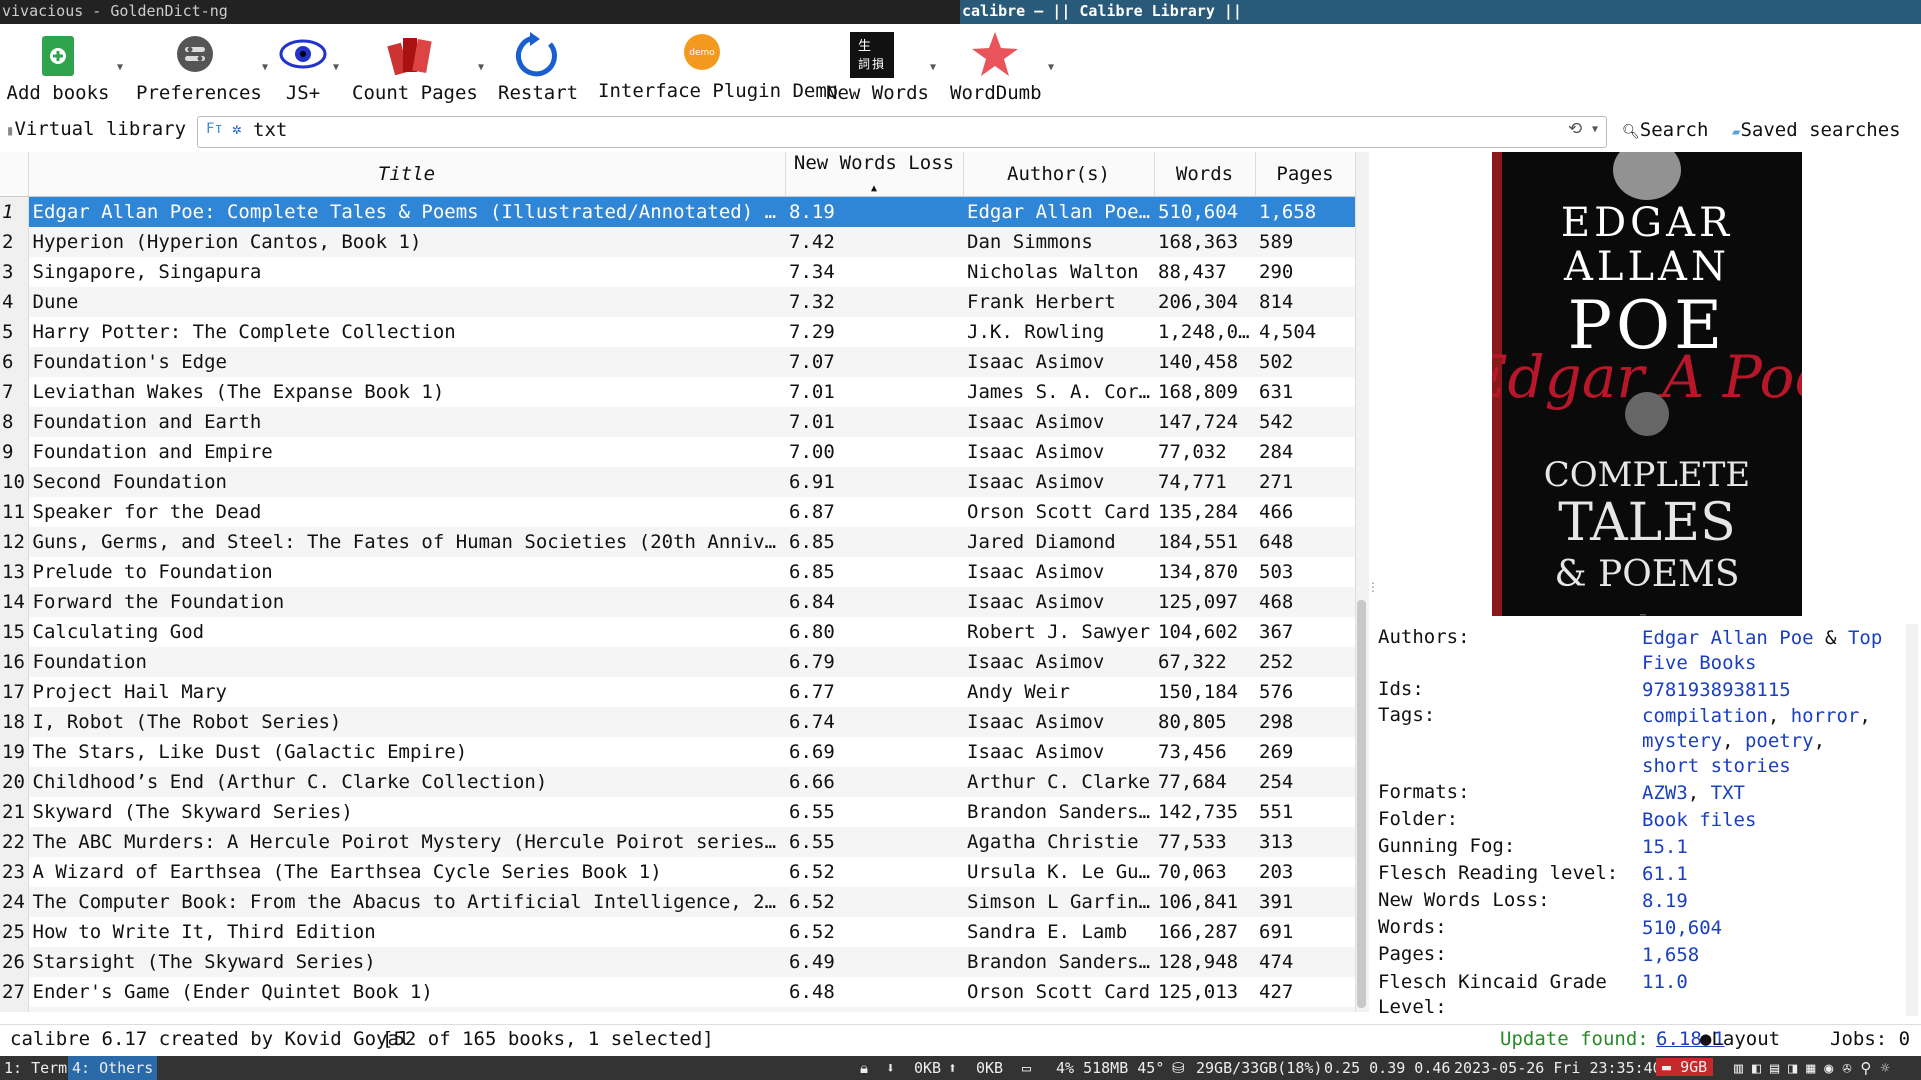 This screenshot has width=1921, height=1080. Describe the element at coordinates (1305, 242) in the screenshot. I see `cell-pages: 589` at that location.